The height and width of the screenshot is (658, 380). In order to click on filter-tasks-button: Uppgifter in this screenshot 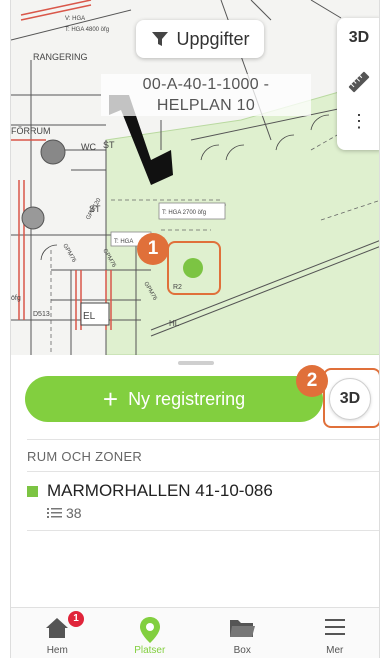, I will do `click(200, 39)`.